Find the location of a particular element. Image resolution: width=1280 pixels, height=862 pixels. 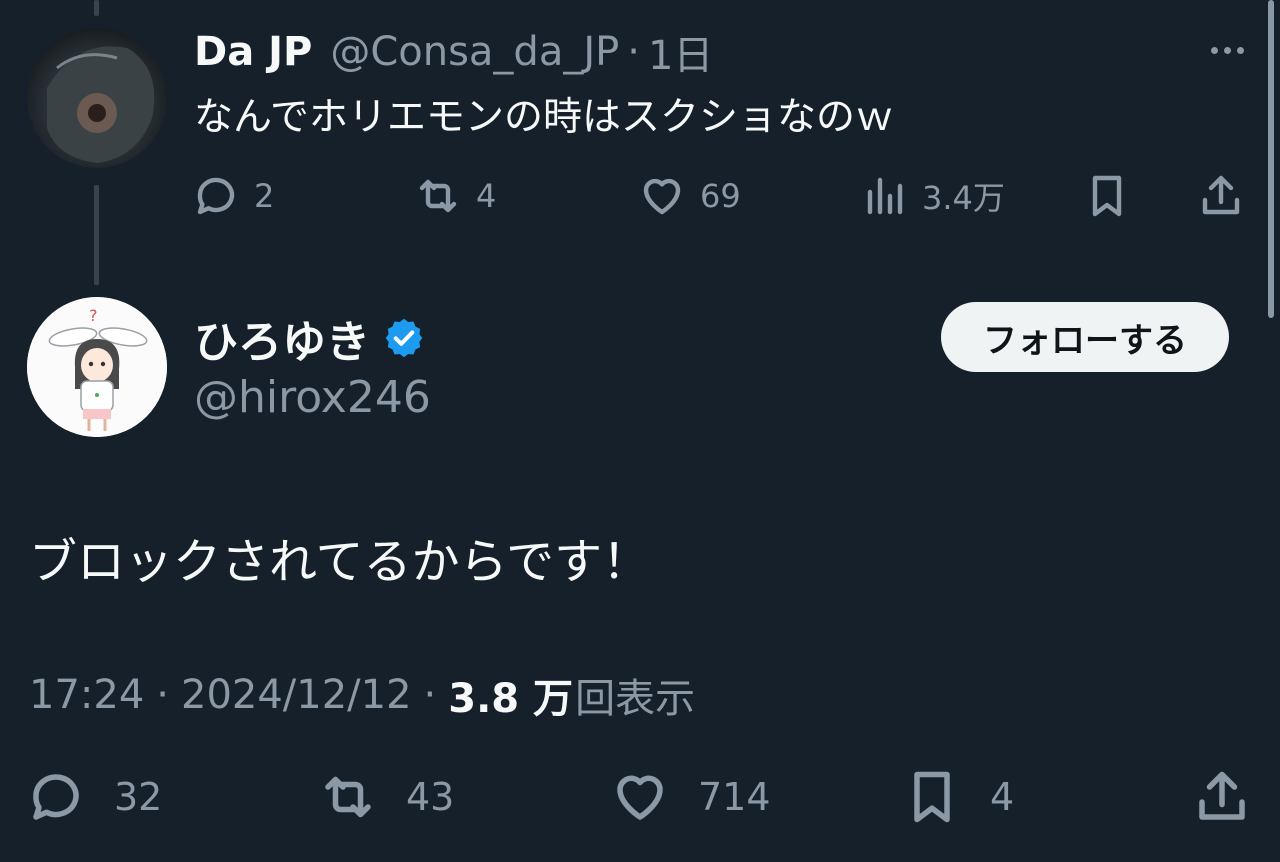

tweet-time: 17:24 is located at coordinates (86, 695).